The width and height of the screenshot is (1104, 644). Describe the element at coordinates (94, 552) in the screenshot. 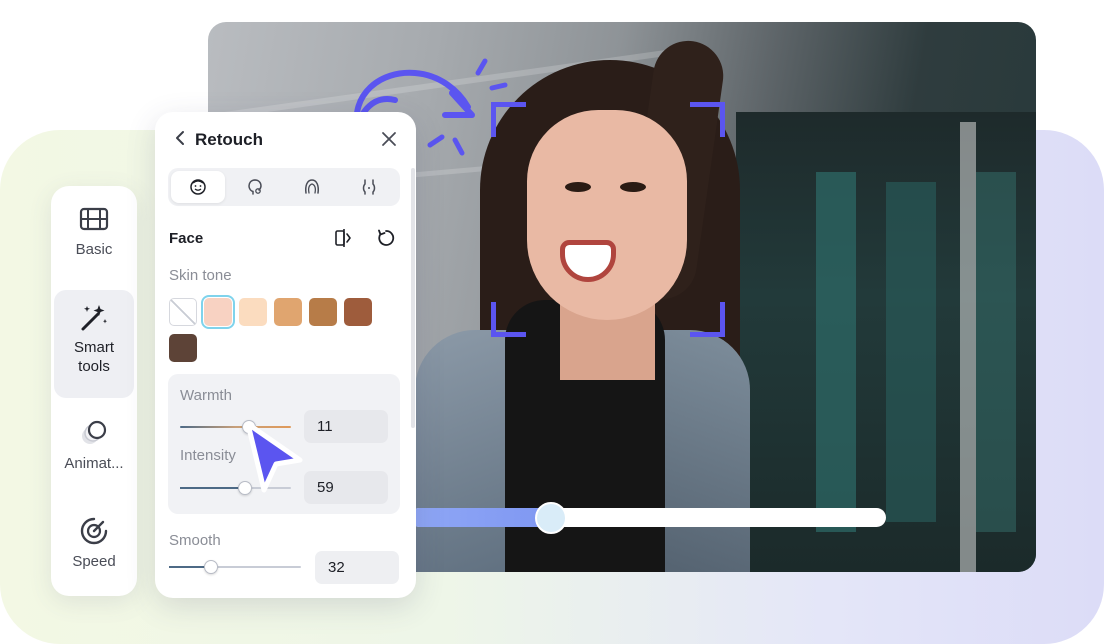

I see `nav-item-speed: Speed` at that location.